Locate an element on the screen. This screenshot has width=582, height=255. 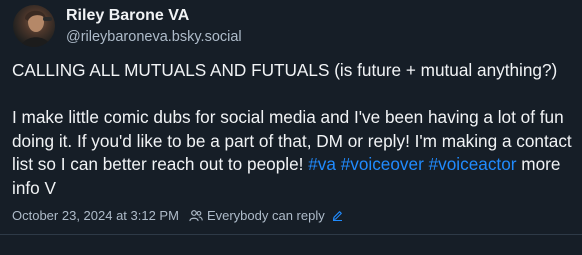
hashtag-link: #voiceactor is located at coordinates (473, 164).